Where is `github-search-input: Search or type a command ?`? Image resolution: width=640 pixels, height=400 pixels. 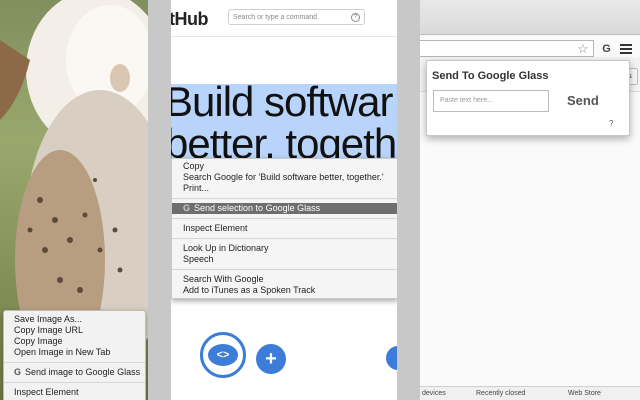
github-search-input: Search or type a command ? is located at coordinates (296, 17).